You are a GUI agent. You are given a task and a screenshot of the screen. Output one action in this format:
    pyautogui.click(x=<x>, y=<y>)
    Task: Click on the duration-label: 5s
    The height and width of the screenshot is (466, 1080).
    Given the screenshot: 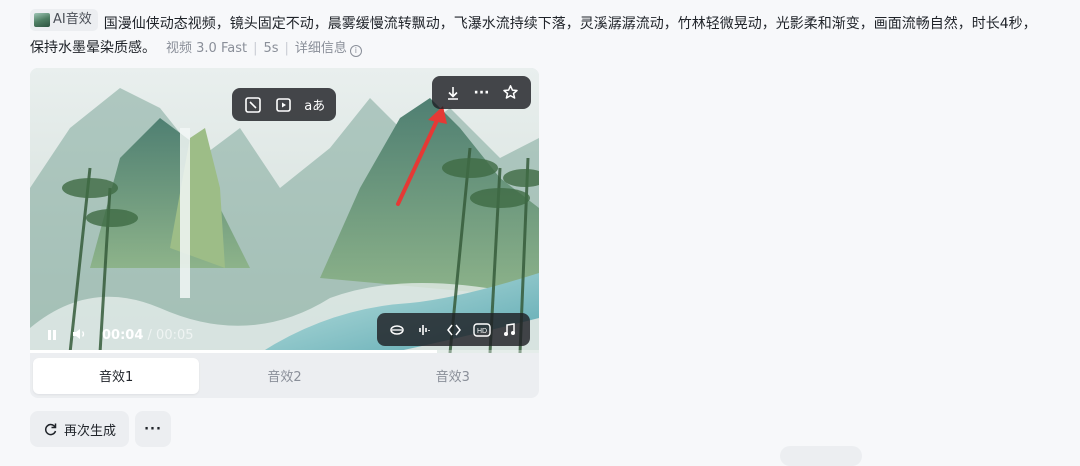 What is the action you would take?
    pyautogui.click(x=271, y=48)
    